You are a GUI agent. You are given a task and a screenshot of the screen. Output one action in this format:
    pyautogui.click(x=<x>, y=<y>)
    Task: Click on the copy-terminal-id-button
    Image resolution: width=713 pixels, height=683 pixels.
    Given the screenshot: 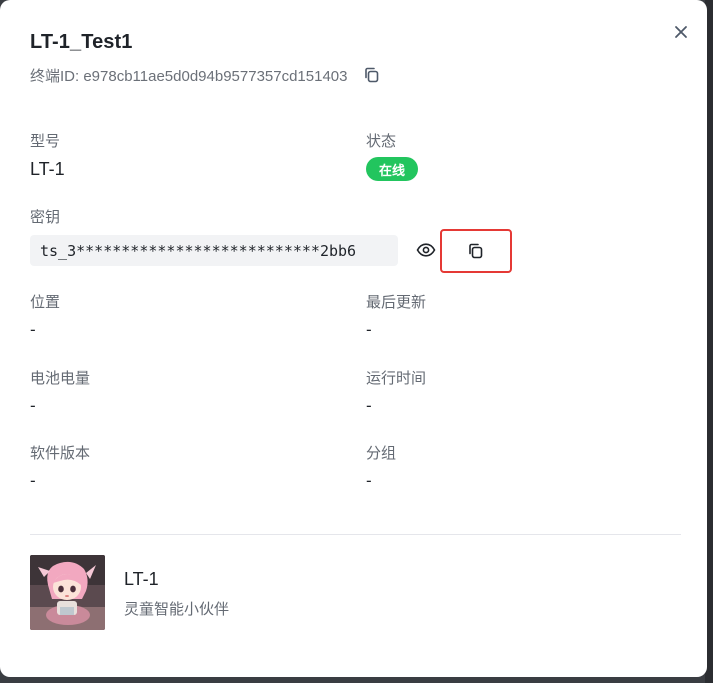 What is the action you would take?
    pyautogui.click(x=372, y=75)
    